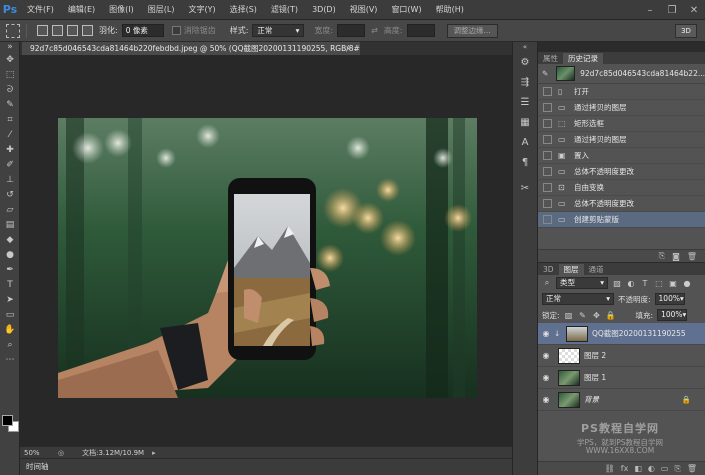 The width and height of the screenshot is (705, 475). I want to click on type-tool-icon: T, so click(10, 284).